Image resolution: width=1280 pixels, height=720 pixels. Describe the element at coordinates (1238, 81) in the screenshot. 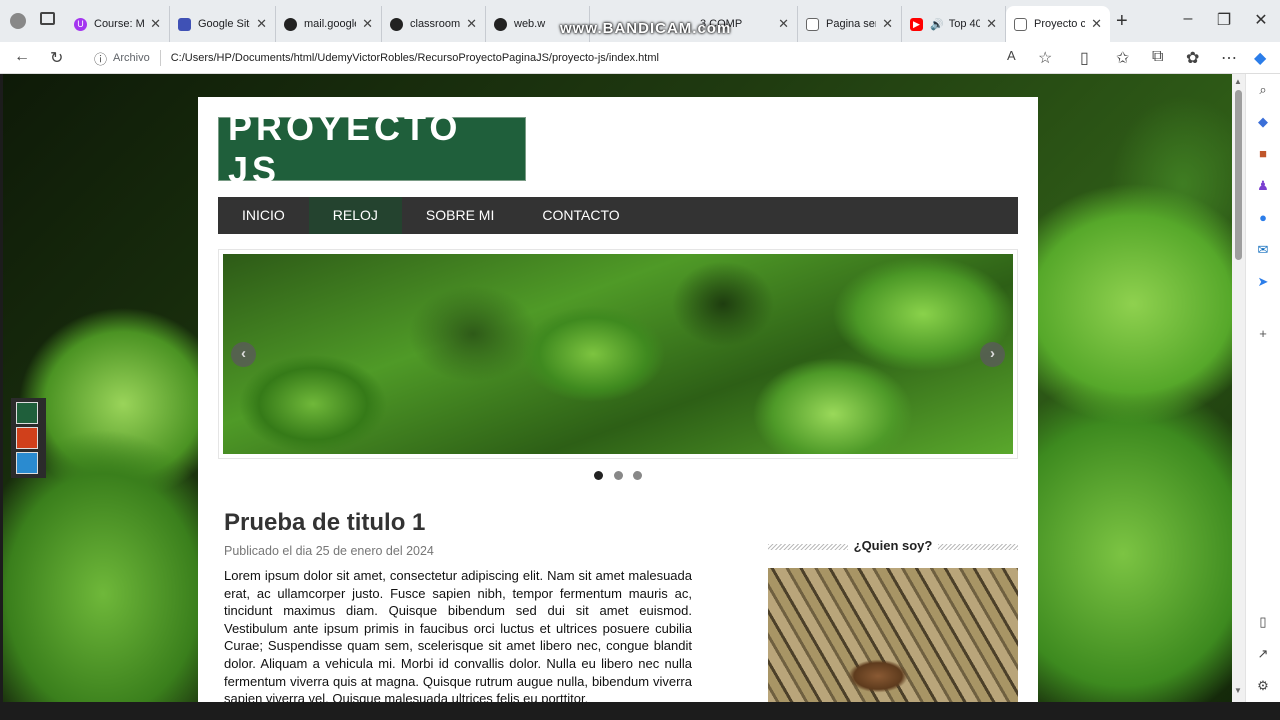

I see `scroll-up-icon: ▲` at that location.